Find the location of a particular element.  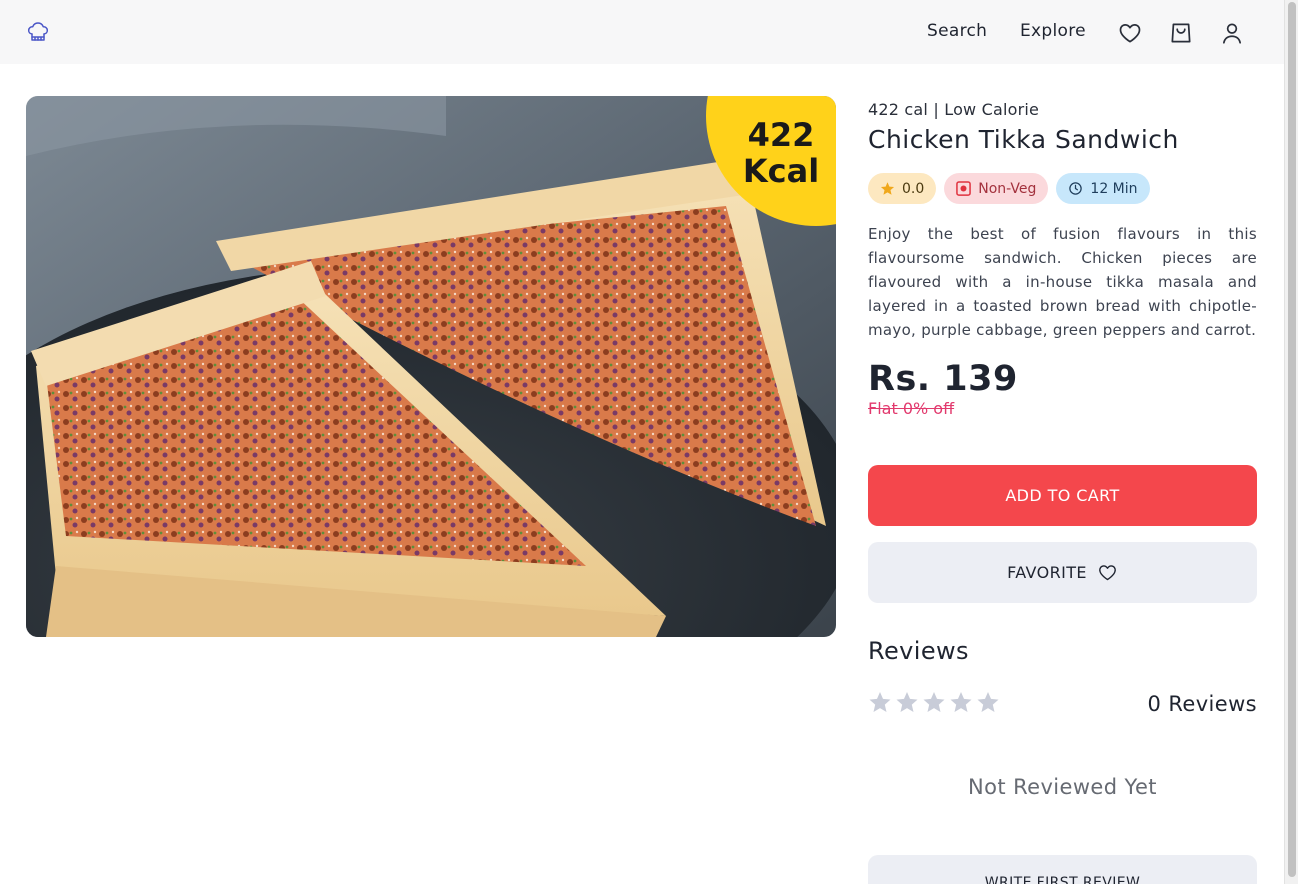

favorite-button: FAVORITE is located at coordinates (1062, 572).